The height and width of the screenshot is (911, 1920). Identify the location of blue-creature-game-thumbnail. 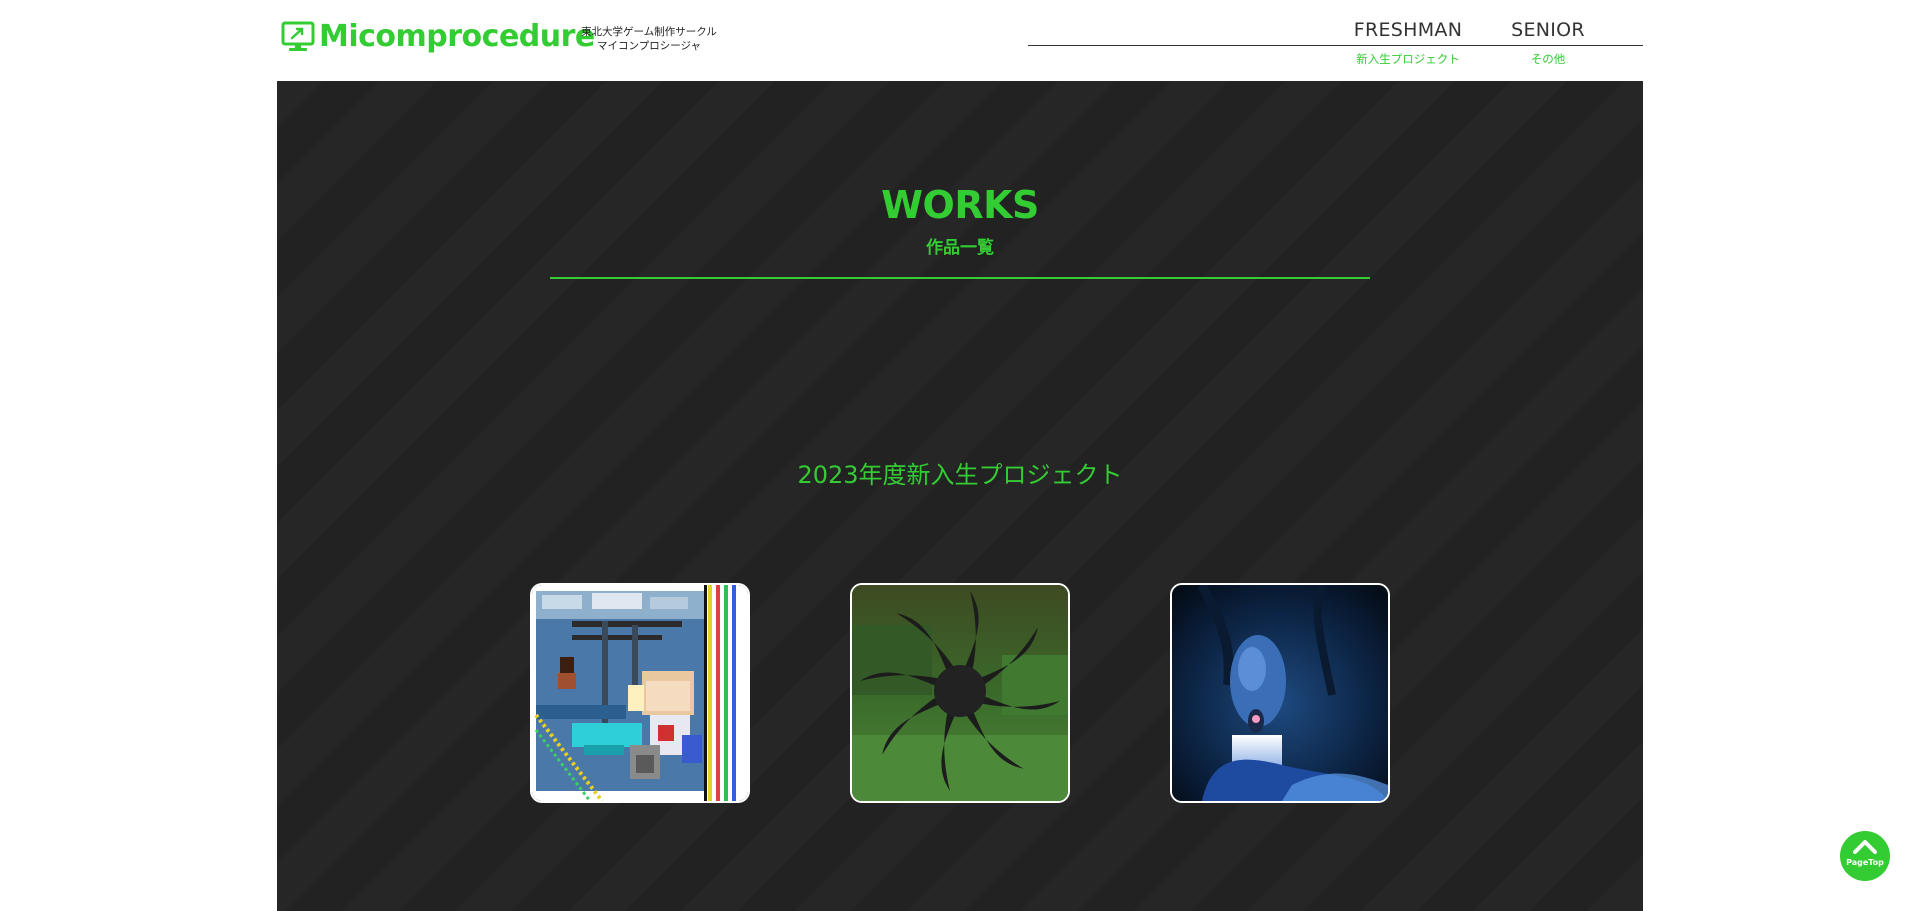
(1280, 693).